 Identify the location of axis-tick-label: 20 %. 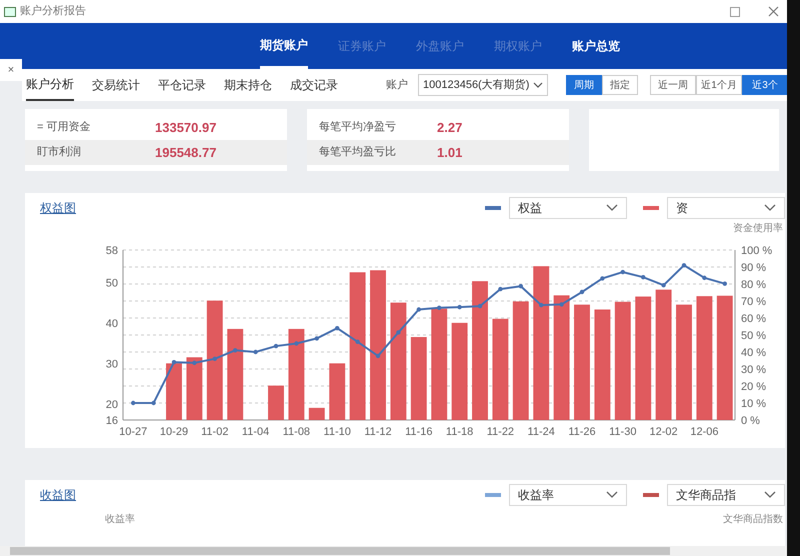
(753, 387).